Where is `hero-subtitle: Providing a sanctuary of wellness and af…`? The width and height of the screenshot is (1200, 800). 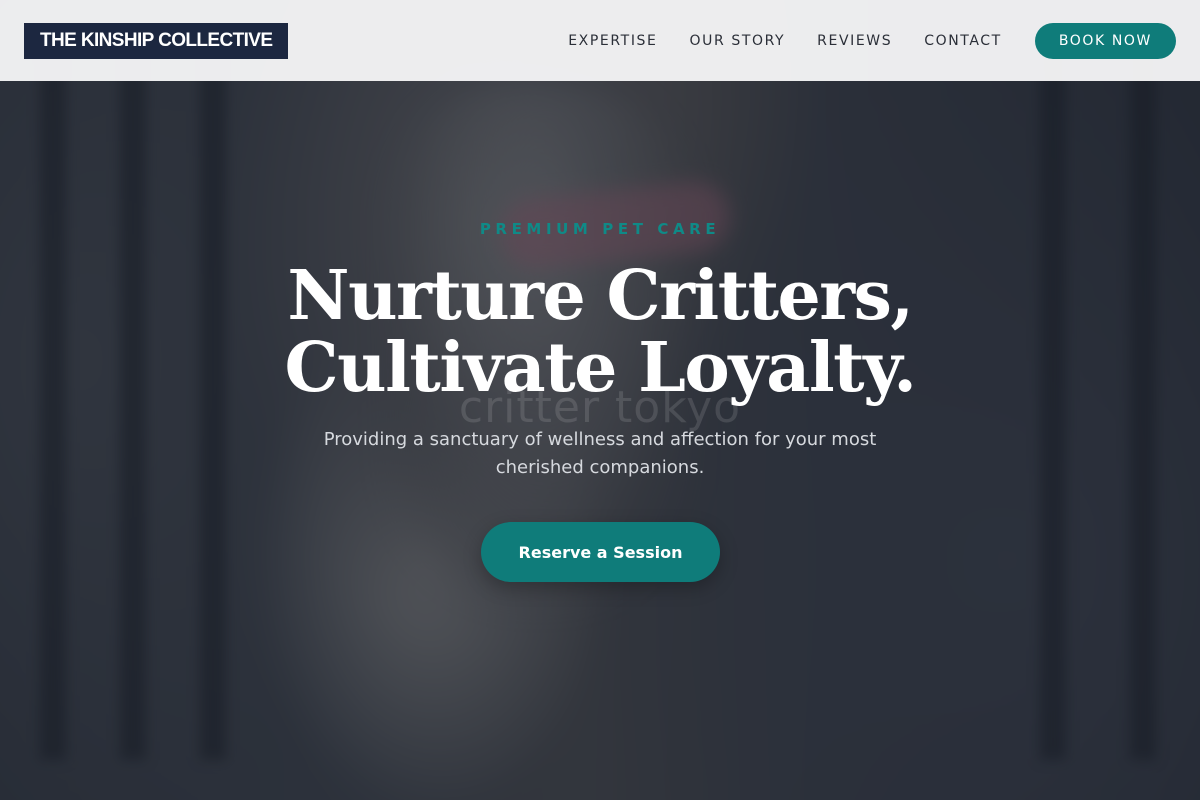 hero-subtitle: Providing a sanctuary of wellness and af… is located at coordinates (600, 453).